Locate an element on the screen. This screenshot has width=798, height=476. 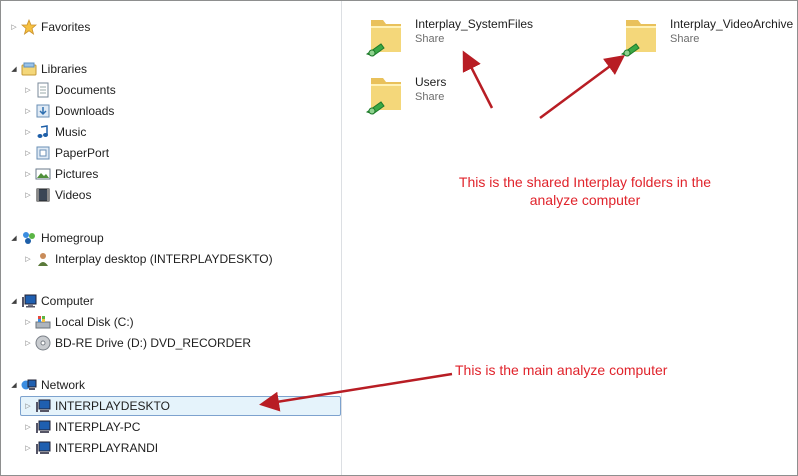
tree-item-interplayrandi: ▷ INTERPLAYRANDI is located at coordinates (90, 448).